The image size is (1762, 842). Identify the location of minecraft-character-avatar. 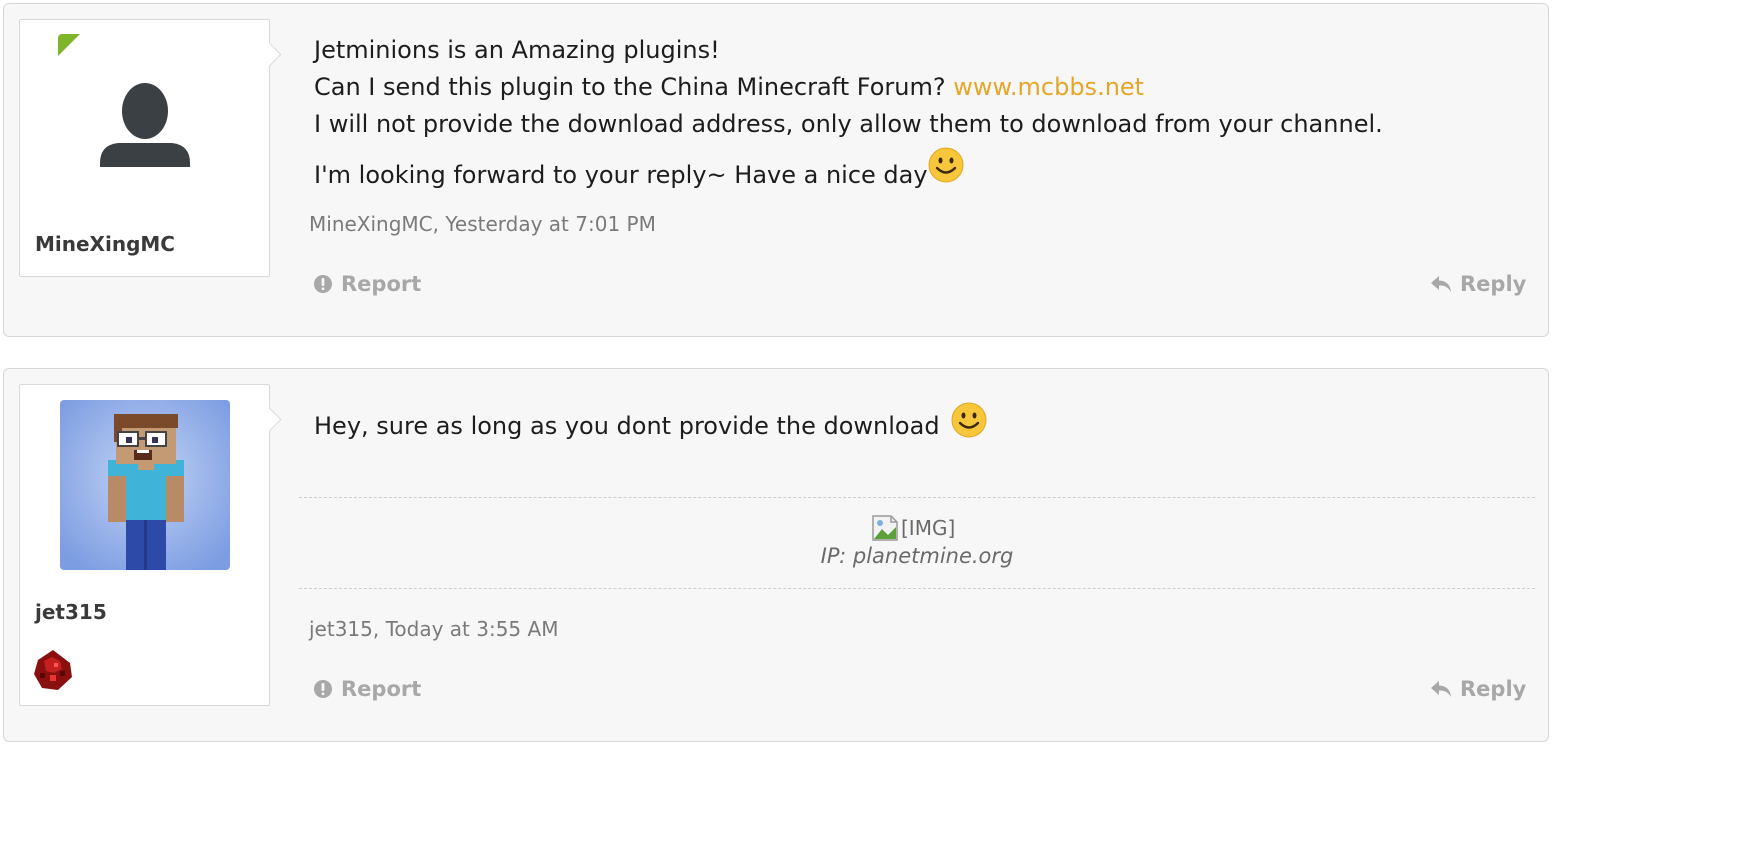
(145, 485).